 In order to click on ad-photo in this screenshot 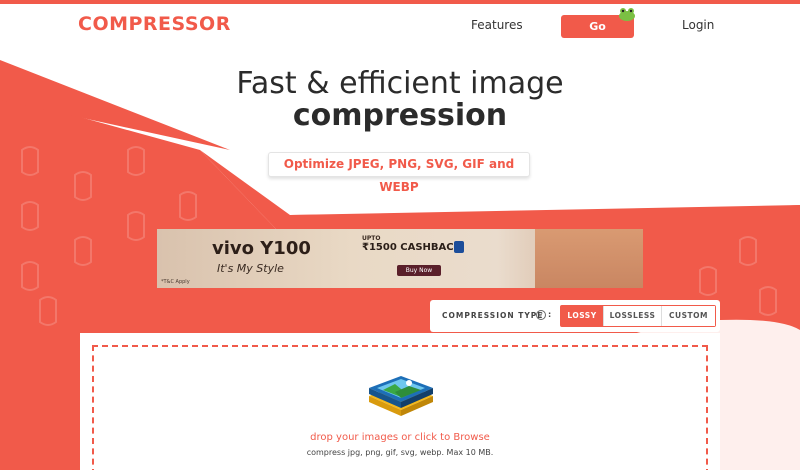, I will do `click(589, 258)`.